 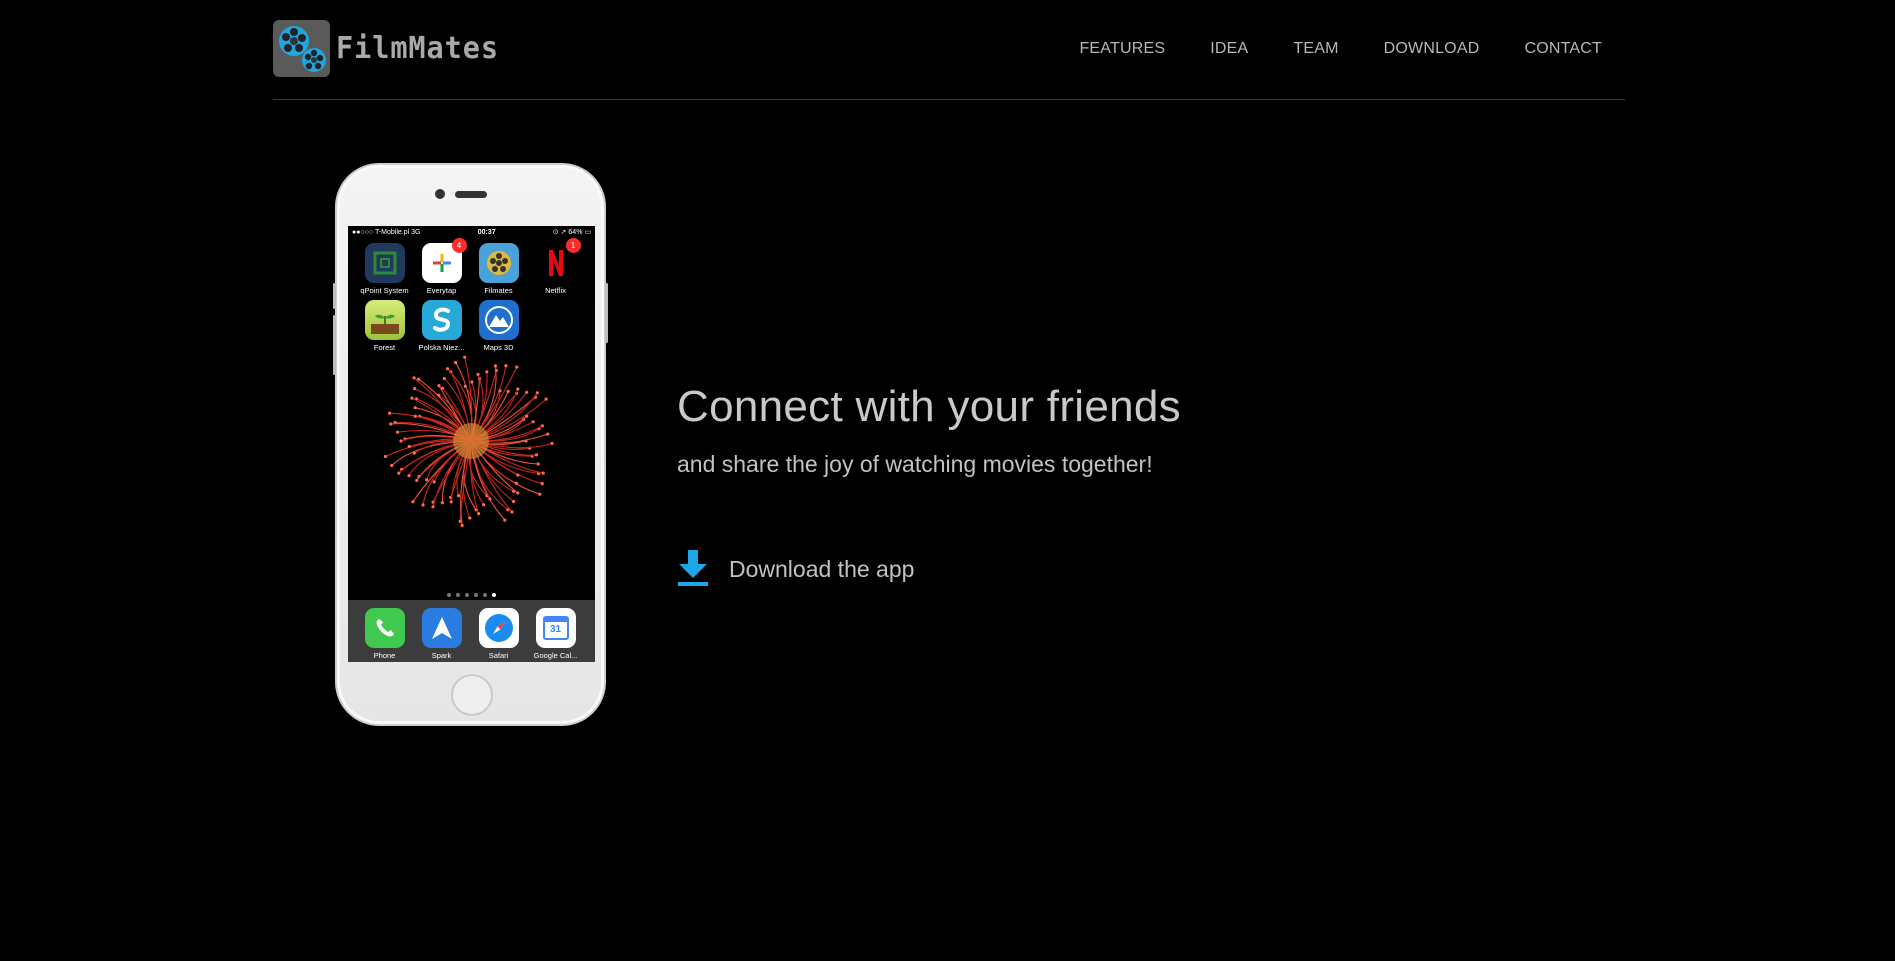 I want to click on notification-badge: 4, so click(x=459, y=245).